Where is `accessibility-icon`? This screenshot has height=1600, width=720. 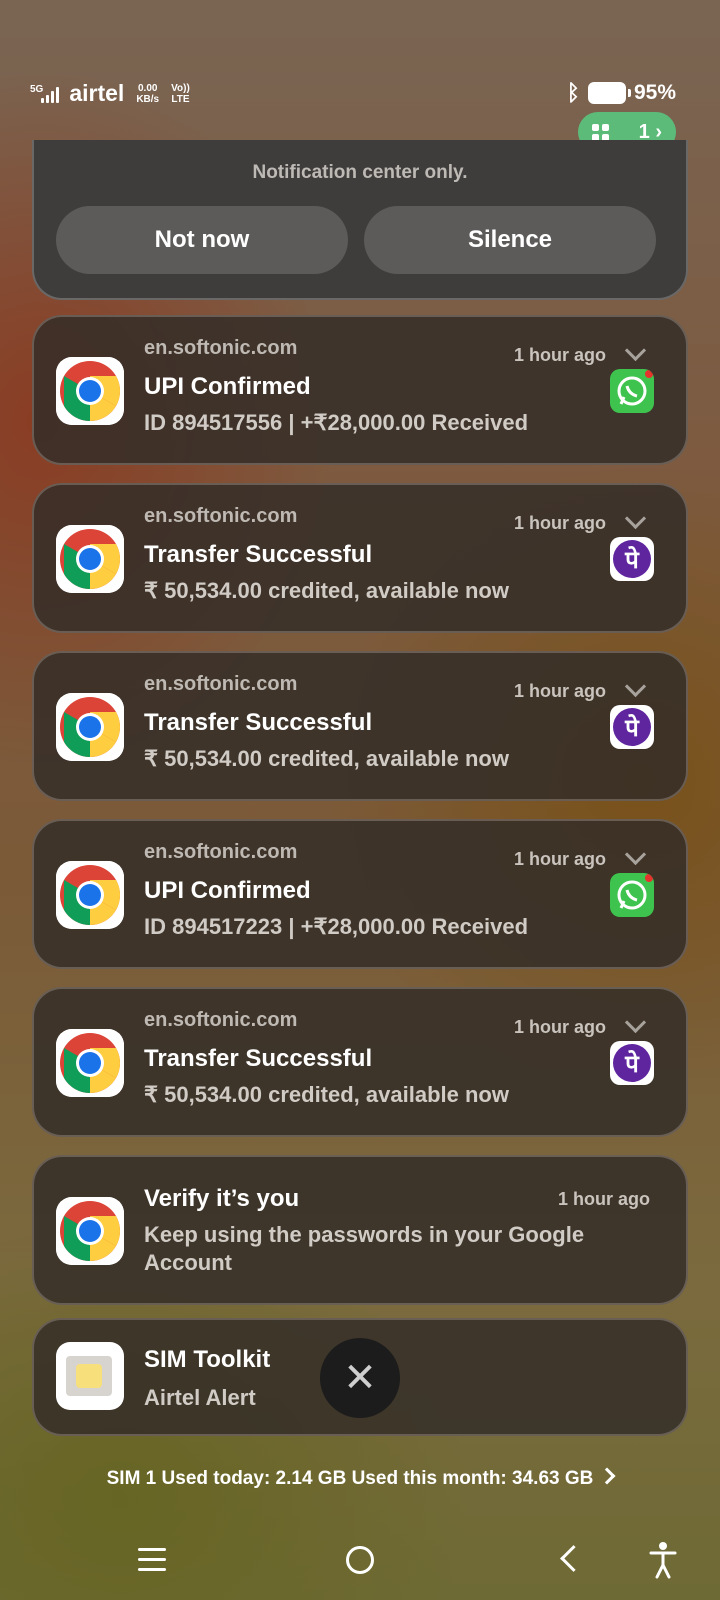 accessibility-icon is located at coordinates (663, 1560).